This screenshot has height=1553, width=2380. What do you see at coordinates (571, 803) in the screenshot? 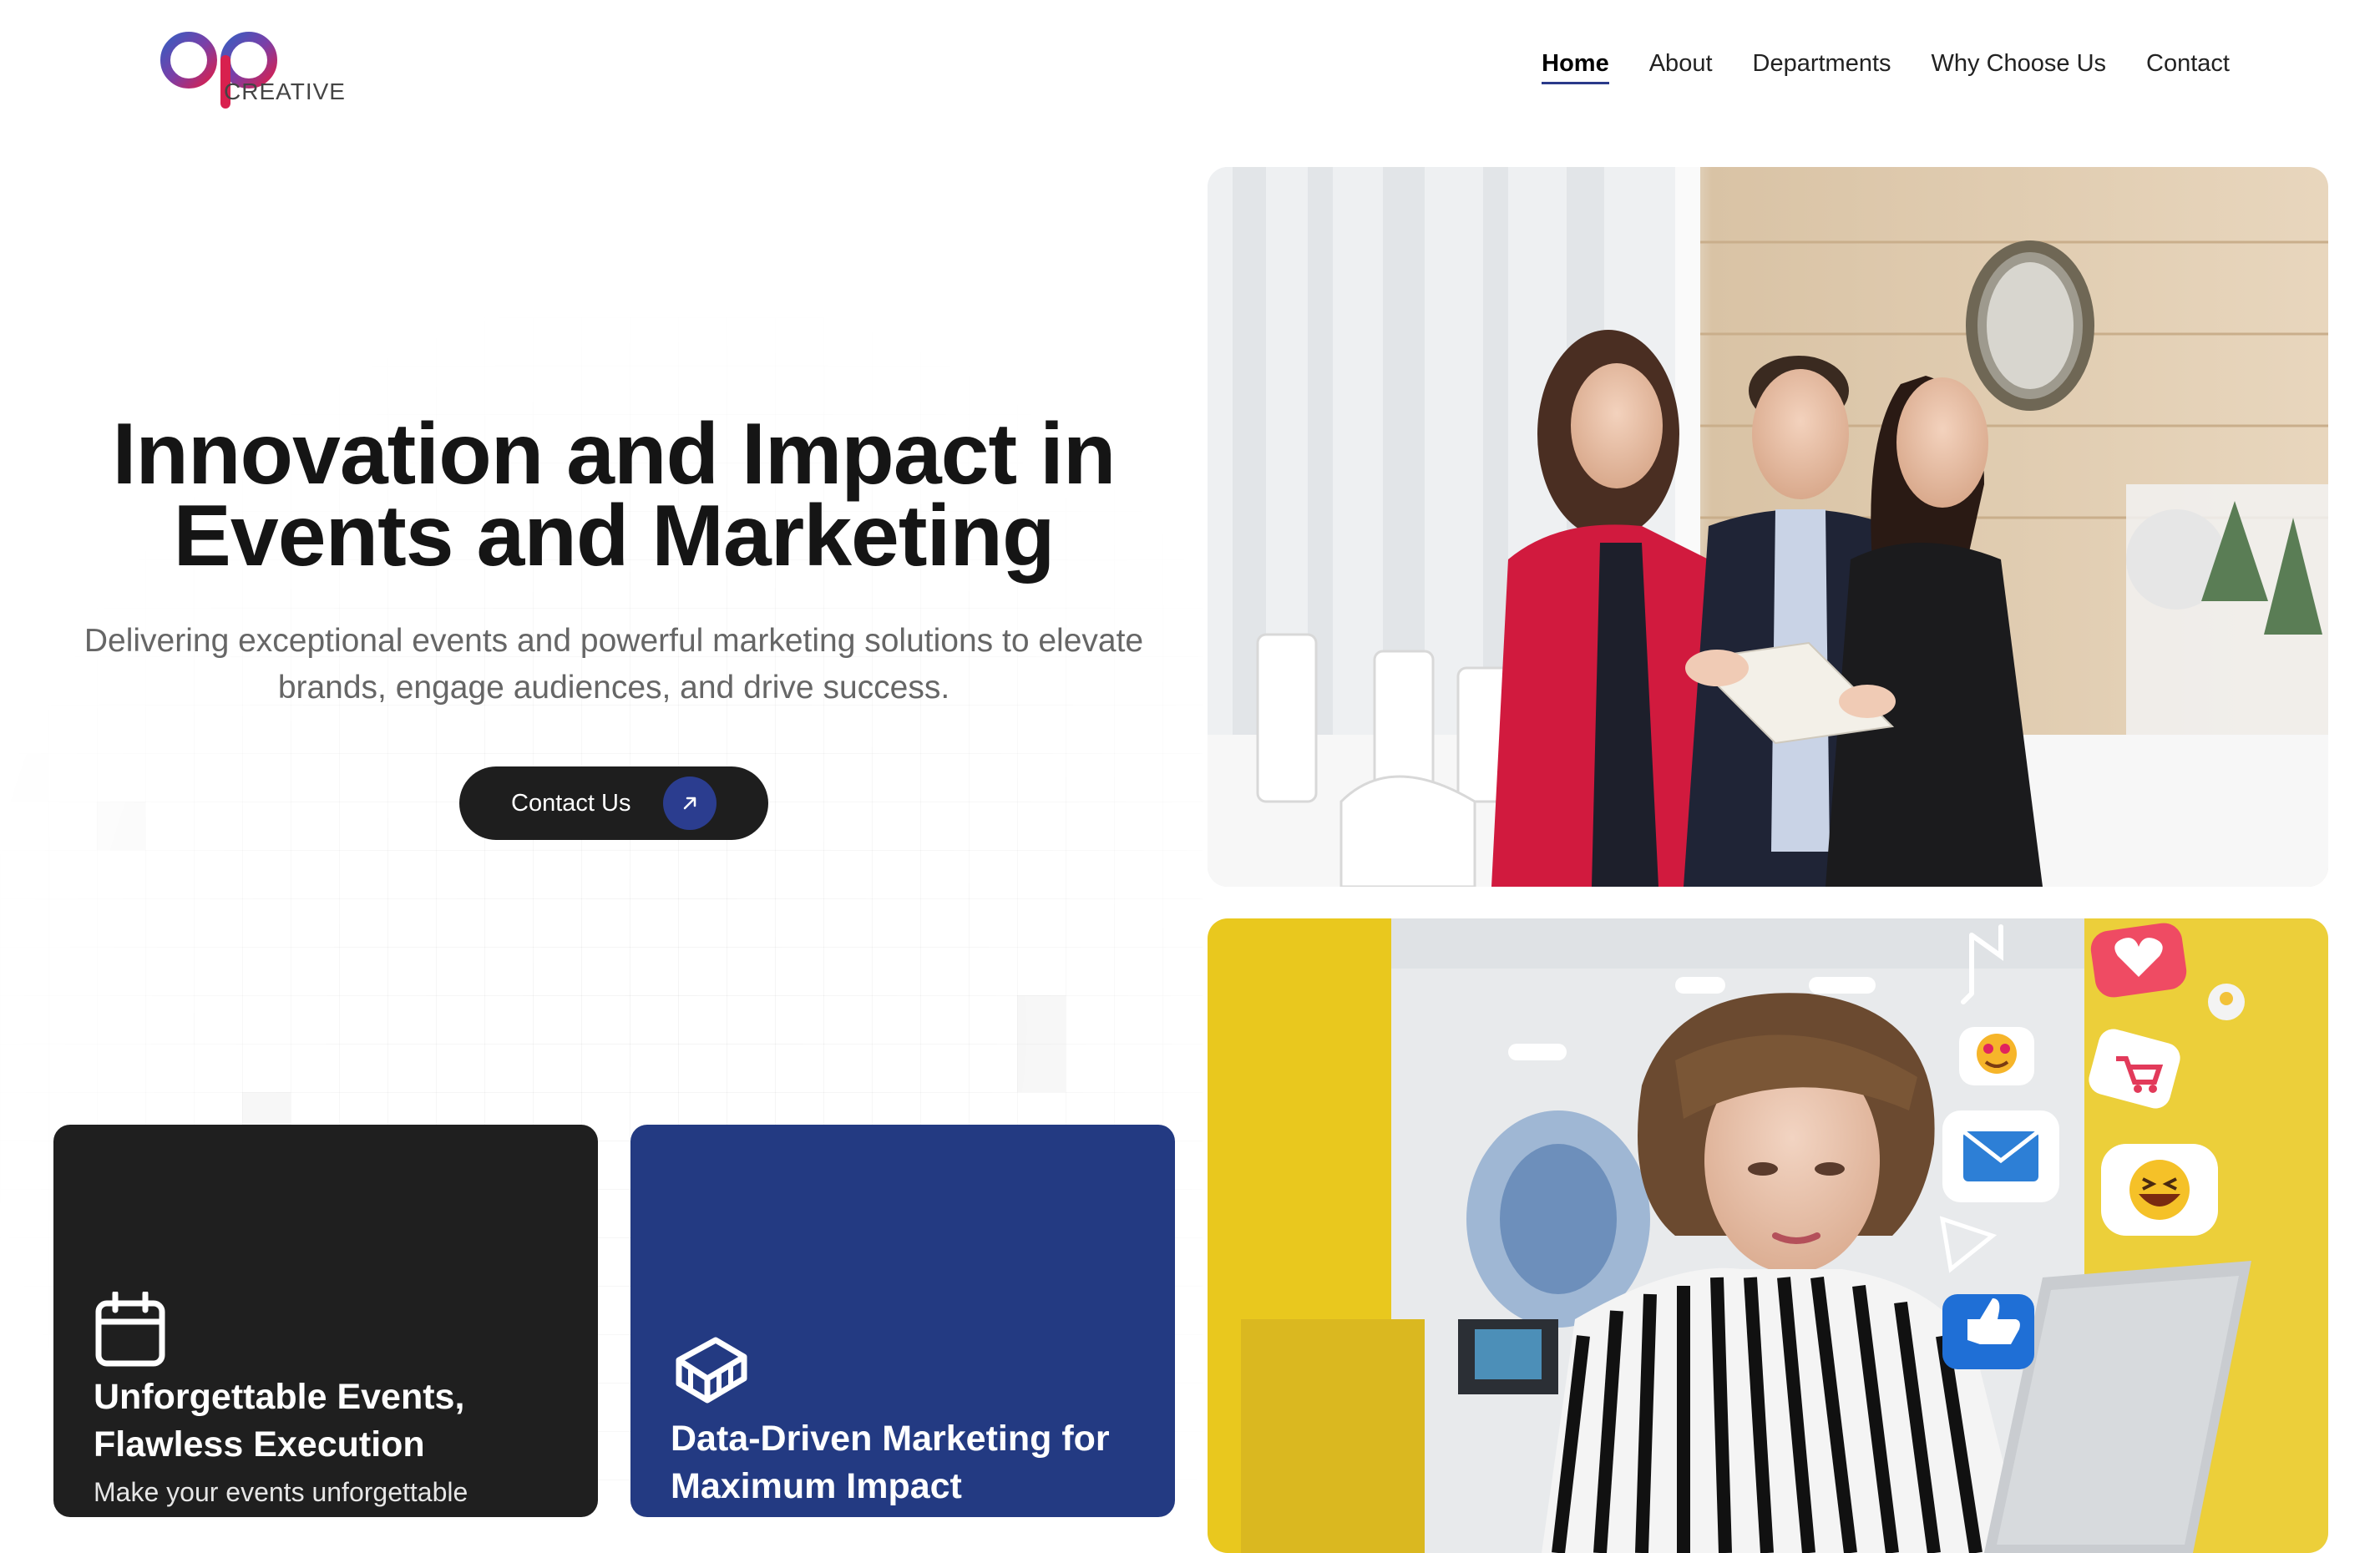
I see `contact-us-button-label: Contact Us` at bounding box center [571, 803].